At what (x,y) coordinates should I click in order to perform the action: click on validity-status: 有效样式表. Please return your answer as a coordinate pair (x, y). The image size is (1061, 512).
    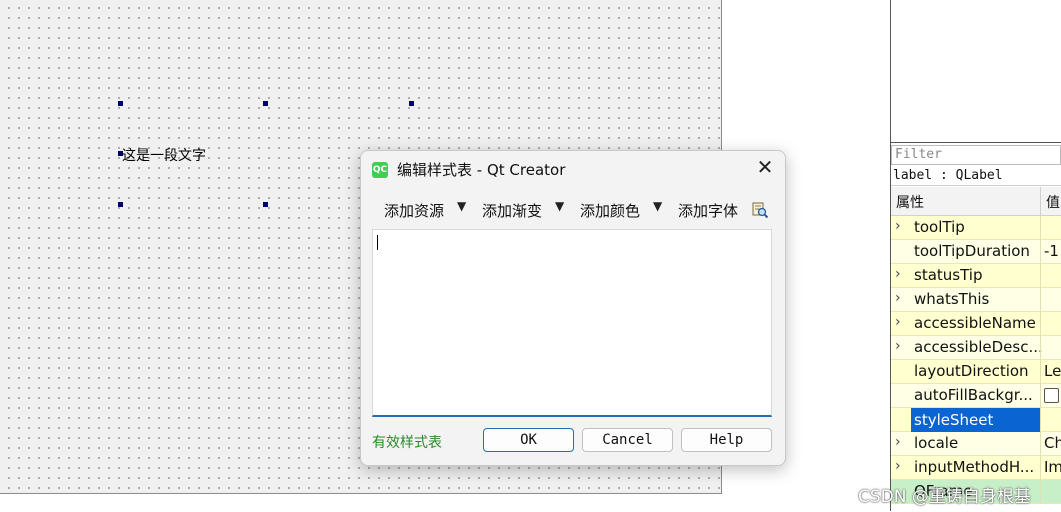
    Looking at the image, I should click on (407, 443).